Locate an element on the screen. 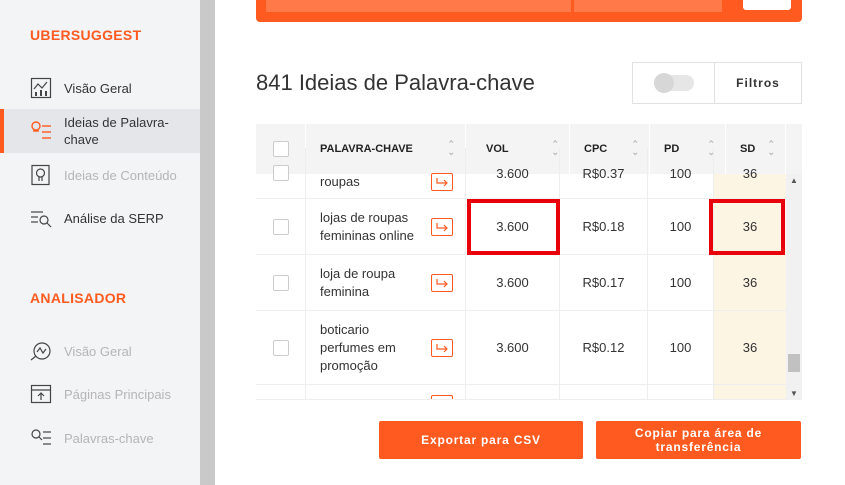 Image resolution: width=845 pixels, height=485 pixels. keyword-text: boticario perfumes em promoção is located at coordinates (358, 347).